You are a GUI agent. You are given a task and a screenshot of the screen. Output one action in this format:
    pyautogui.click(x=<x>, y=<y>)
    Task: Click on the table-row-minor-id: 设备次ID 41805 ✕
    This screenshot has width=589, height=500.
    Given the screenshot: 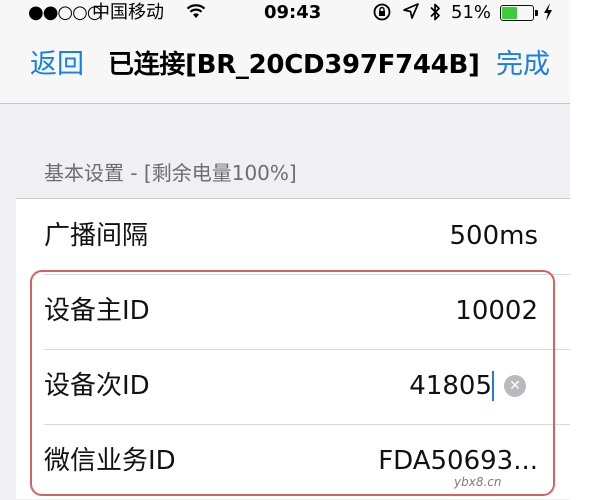 What is the action you would take?
    pyautogui.click(x=293, y=386)
    